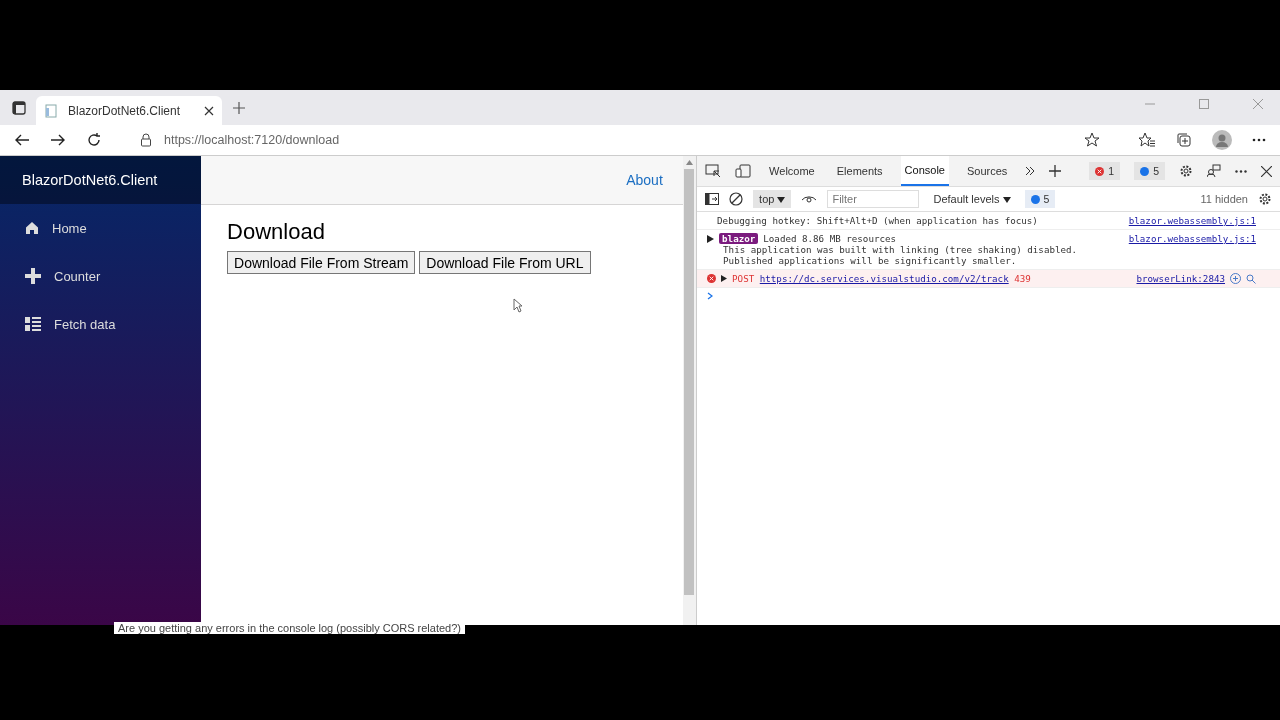  I want to click on filter-field: Filter, so click(873, 199).